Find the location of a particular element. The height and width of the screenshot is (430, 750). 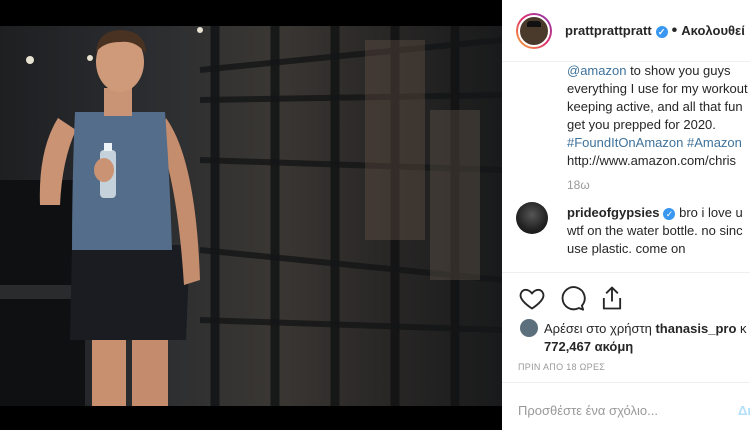

caption-timestamp: 18ω is located at coordinates (578, 185).